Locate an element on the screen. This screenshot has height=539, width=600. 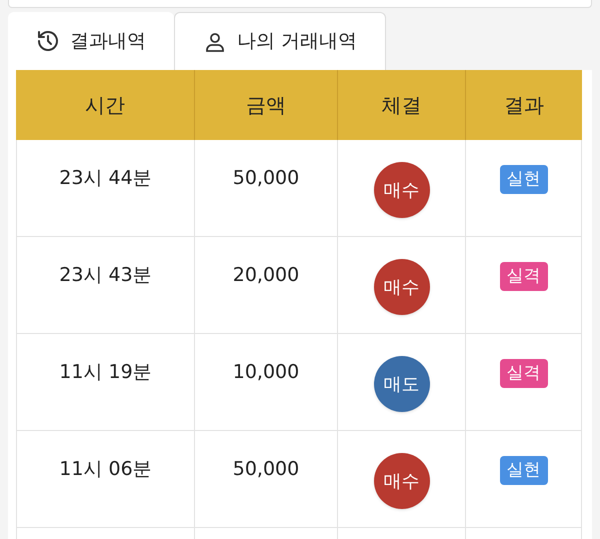
column-header: 시간 is located at coordinates (105, 105).